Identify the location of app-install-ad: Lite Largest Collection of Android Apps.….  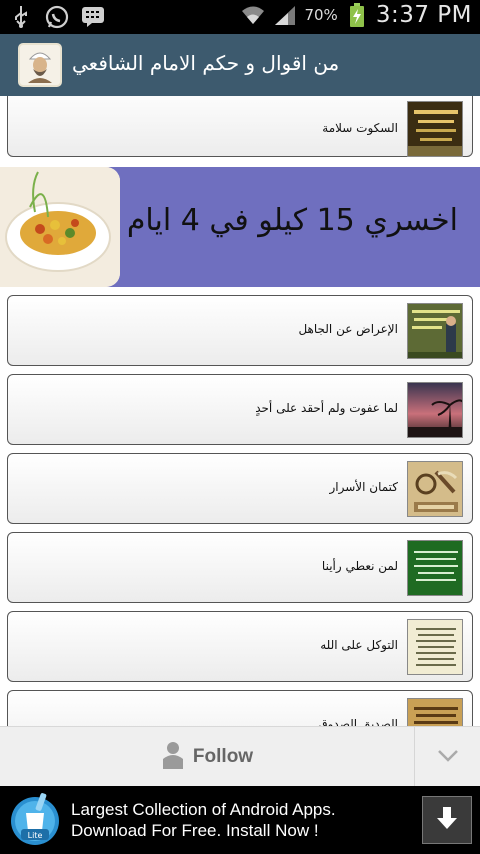
(240, 820).